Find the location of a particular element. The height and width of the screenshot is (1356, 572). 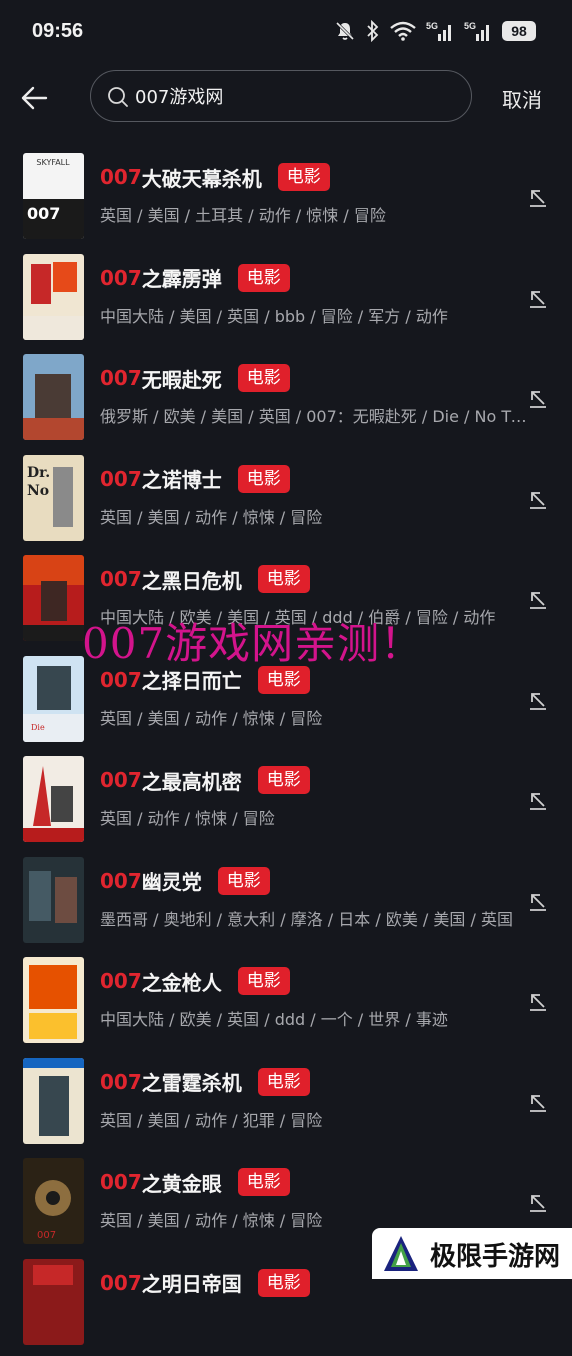

result-tags: 中国大陆 / 美国 / 英国 / bbb / 冒险 / 军方 / 动作 is located at coordinates (314, 315).